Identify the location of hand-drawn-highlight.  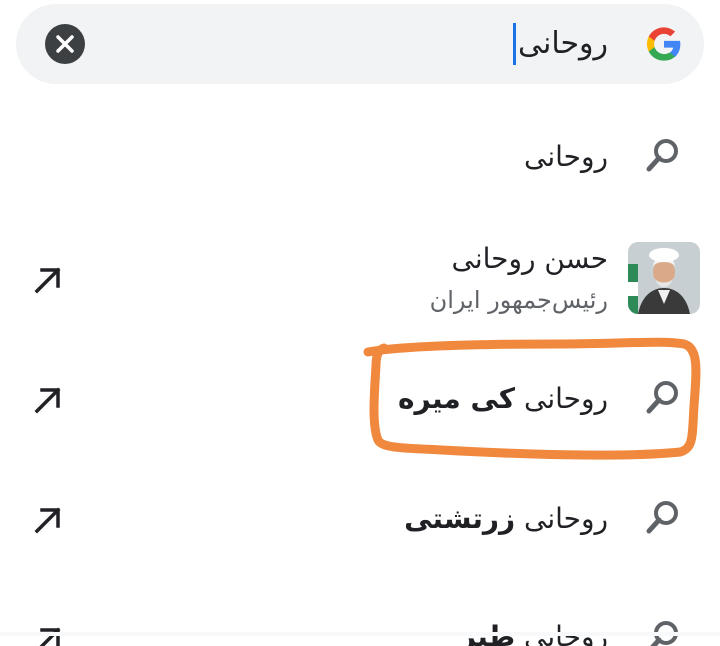
(532, 398).